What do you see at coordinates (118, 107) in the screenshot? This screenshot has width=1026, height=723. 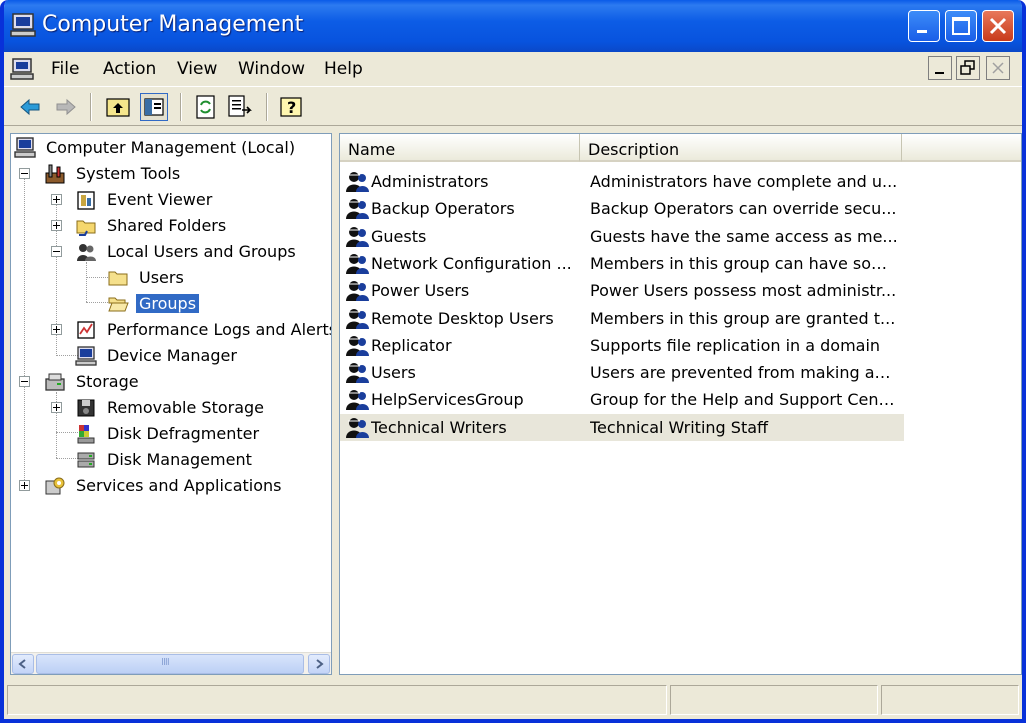 I see `up-one-level-button` at bounding box center [118, 107].